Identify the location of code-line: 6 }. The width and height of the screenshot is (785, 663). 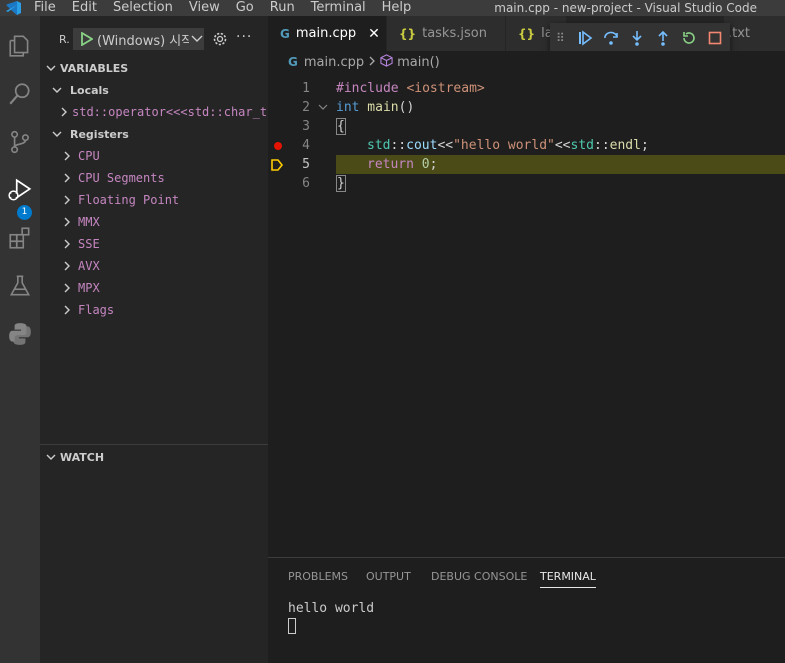
(526, 183).